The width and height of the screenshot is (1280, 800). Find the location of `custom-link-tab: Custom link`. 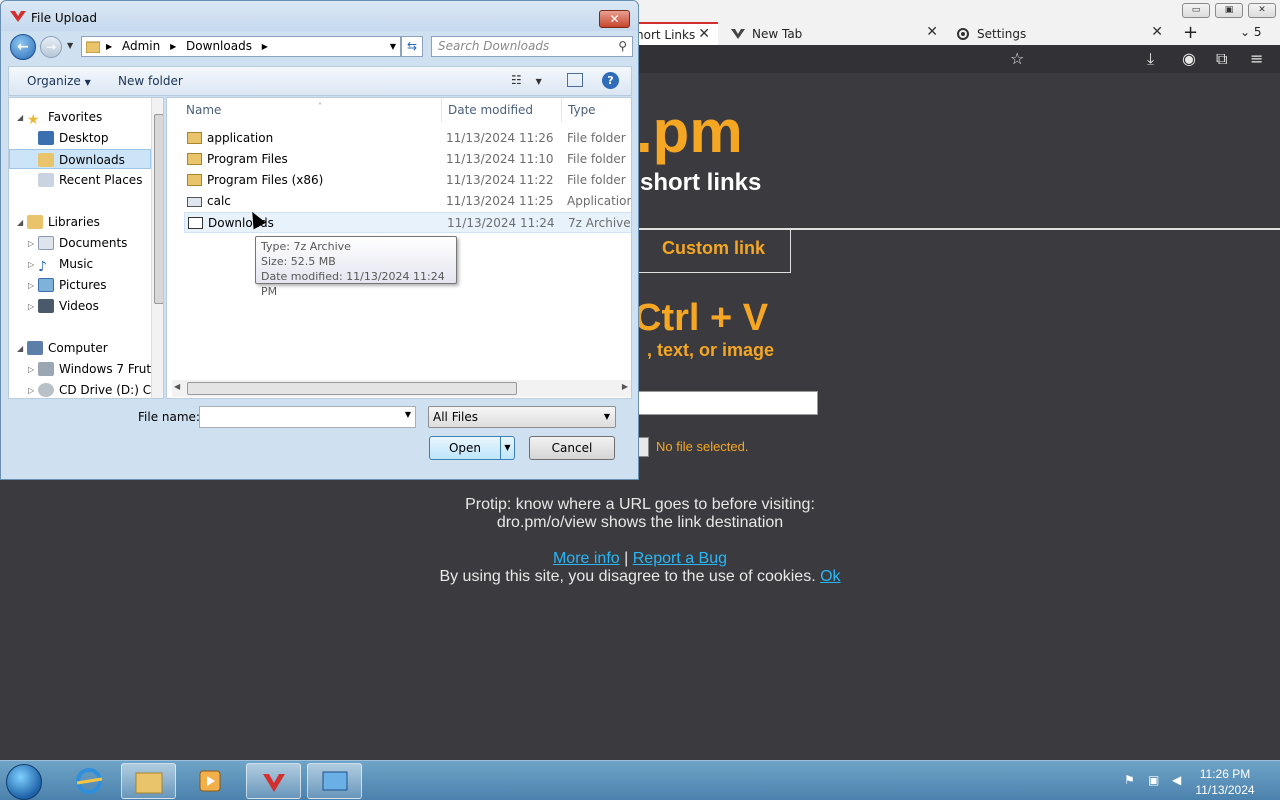

custom-link-tab: Custom link is located at coordinates (713, 250).